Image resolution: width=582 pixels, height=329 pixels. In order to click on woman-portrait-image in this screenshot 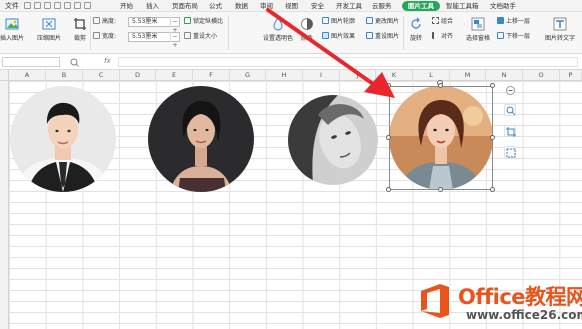, I will do `click(201, 139)`.